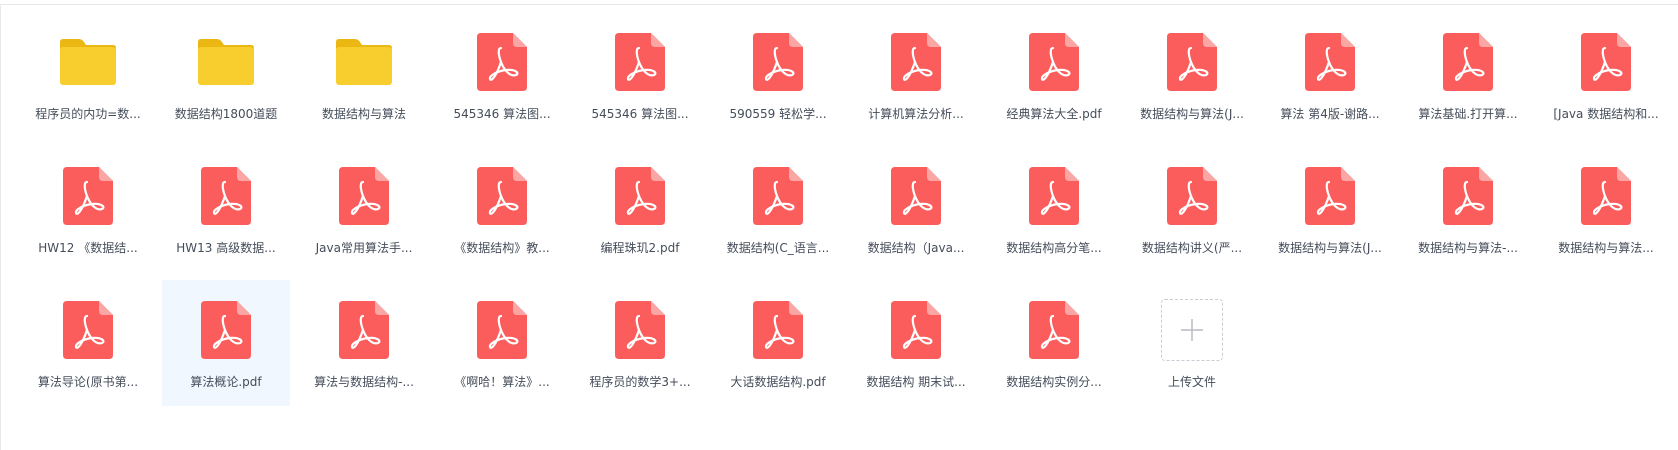  I want to click on item-name: 编程珠玑2.pdf, so click(640, 248).